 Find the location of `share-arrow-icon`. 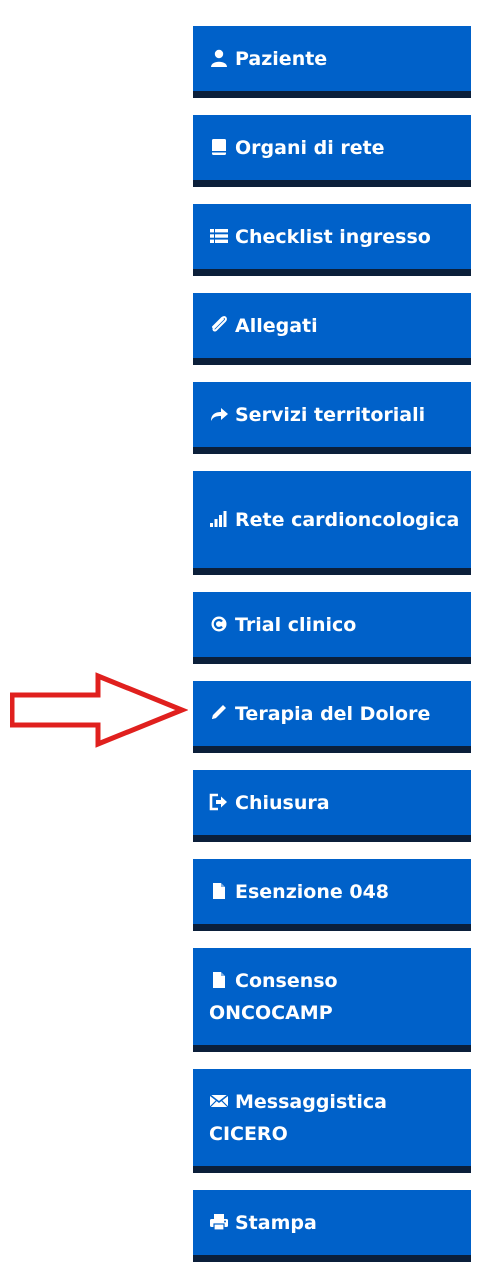

share-arrow-icon is located at coordinates (220, 414).